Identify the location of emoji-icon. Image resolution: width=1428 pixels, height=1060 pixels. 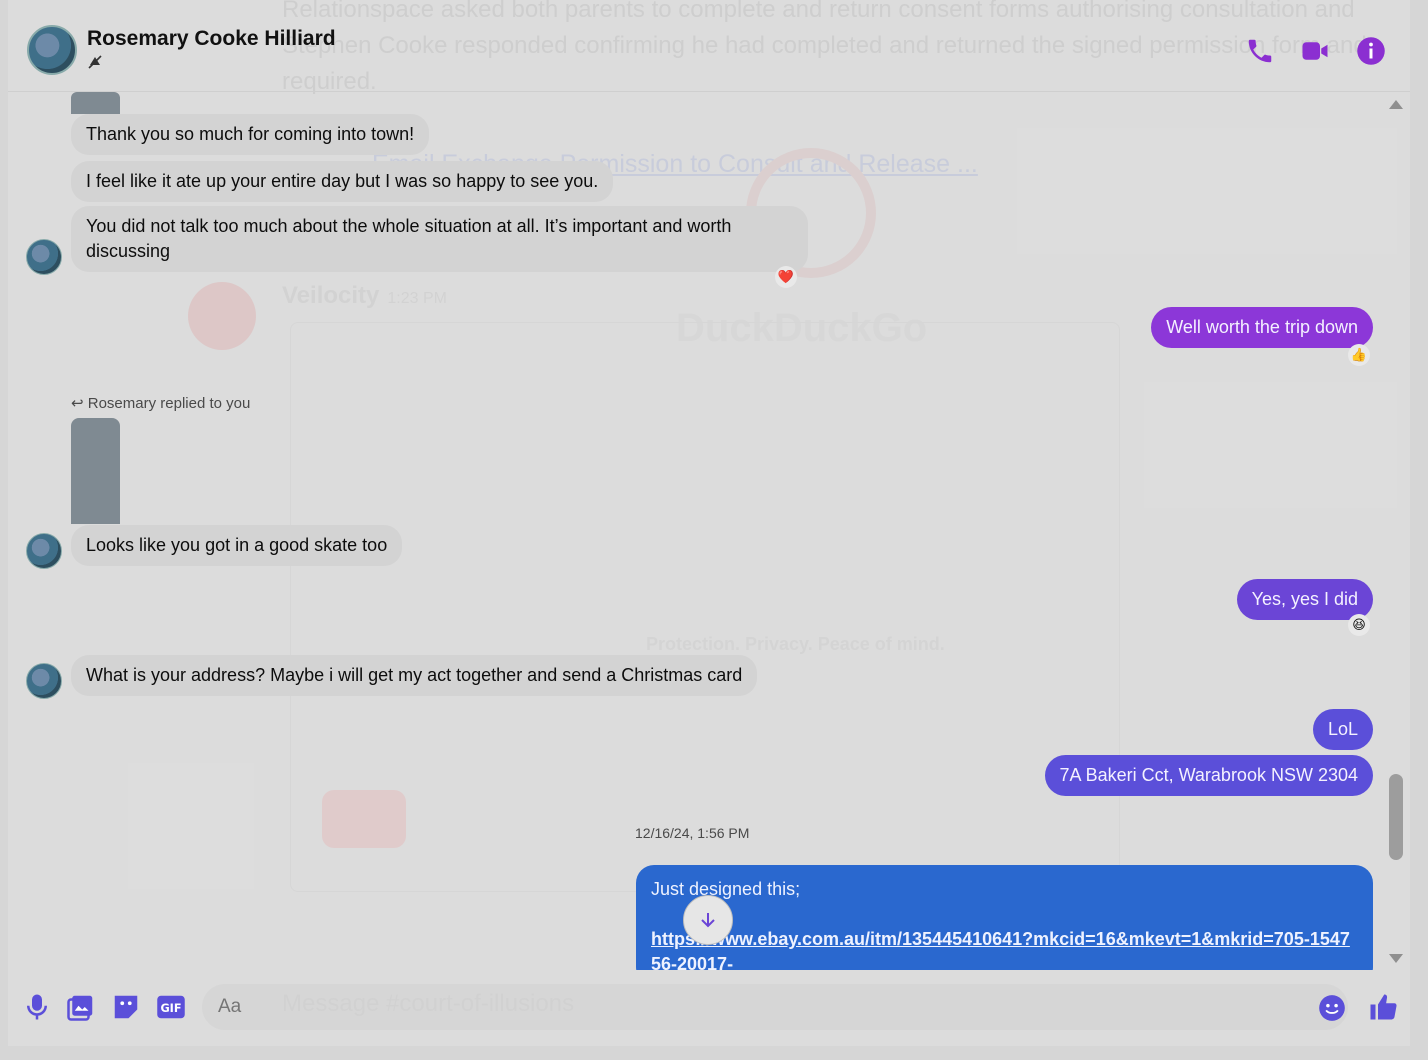
(1332, 1008).